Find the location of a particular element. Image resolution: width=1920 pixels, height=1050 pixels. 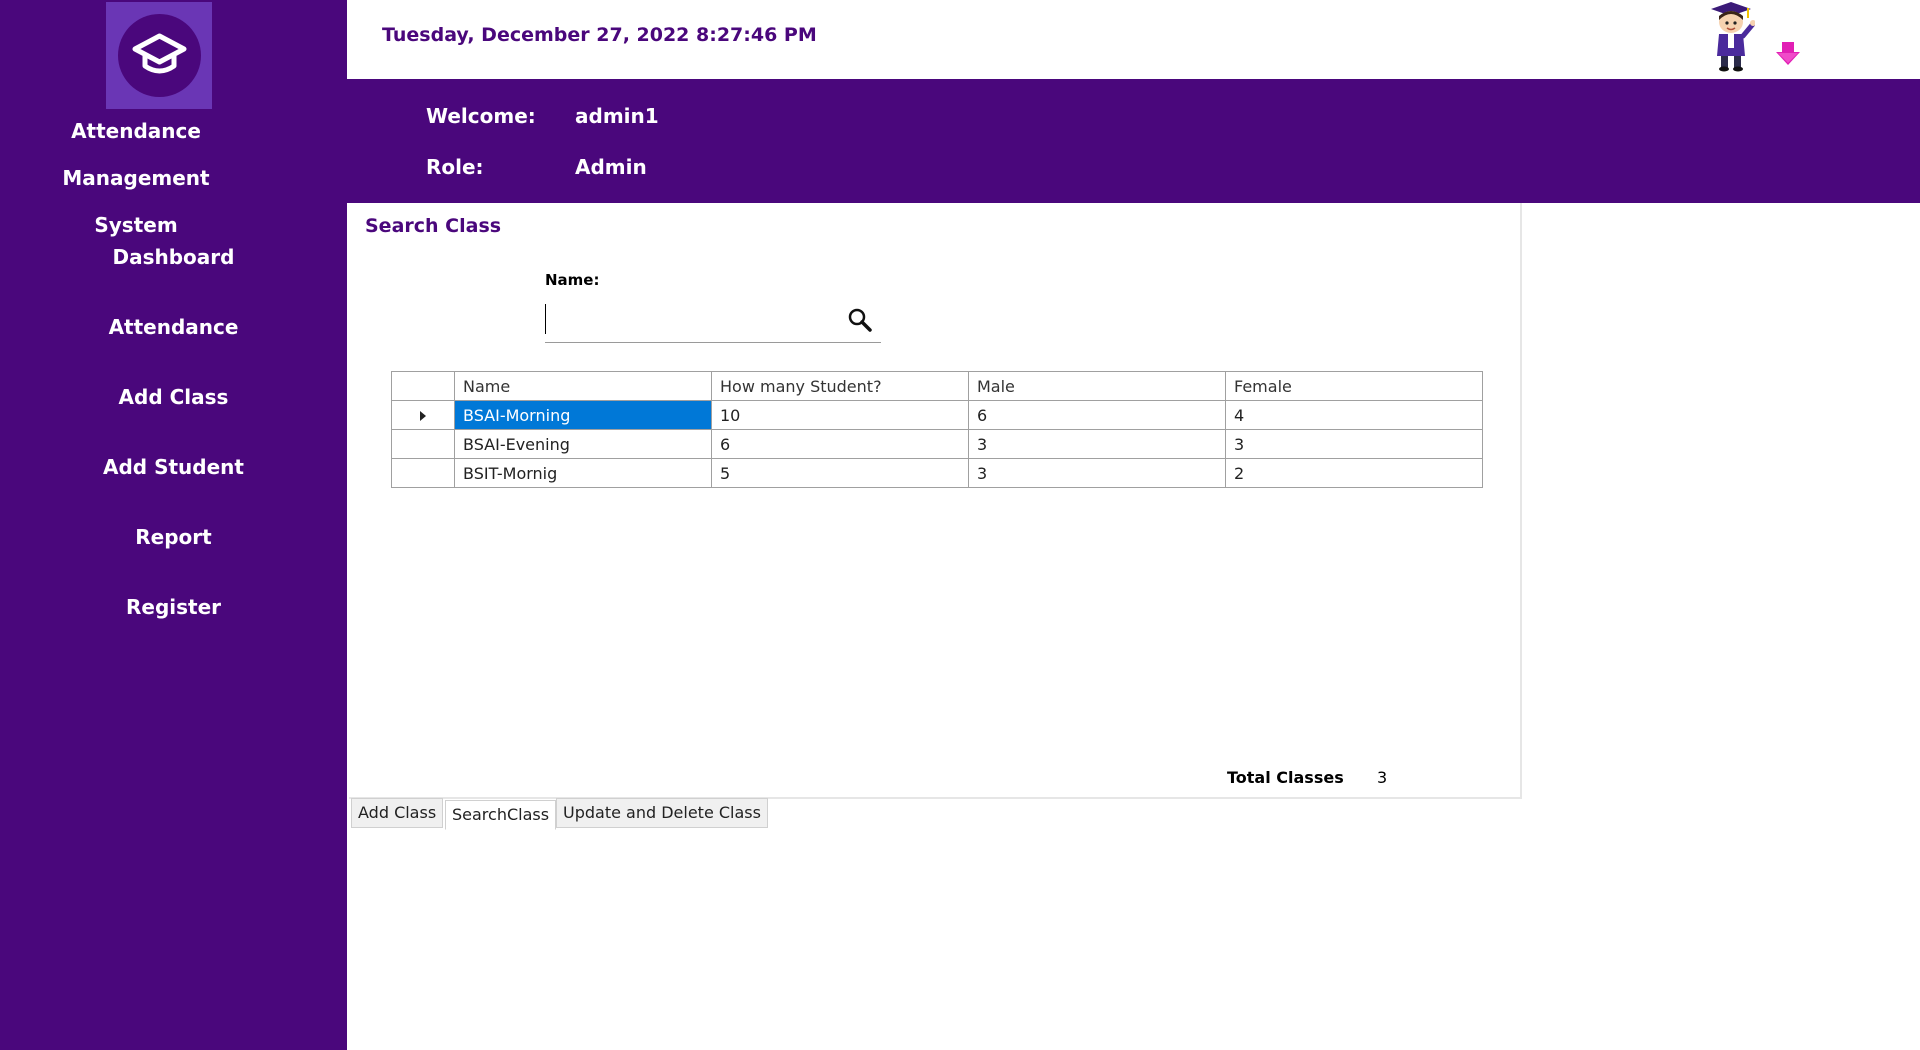

search-field-wrapper is located at coordinates (713, 321).